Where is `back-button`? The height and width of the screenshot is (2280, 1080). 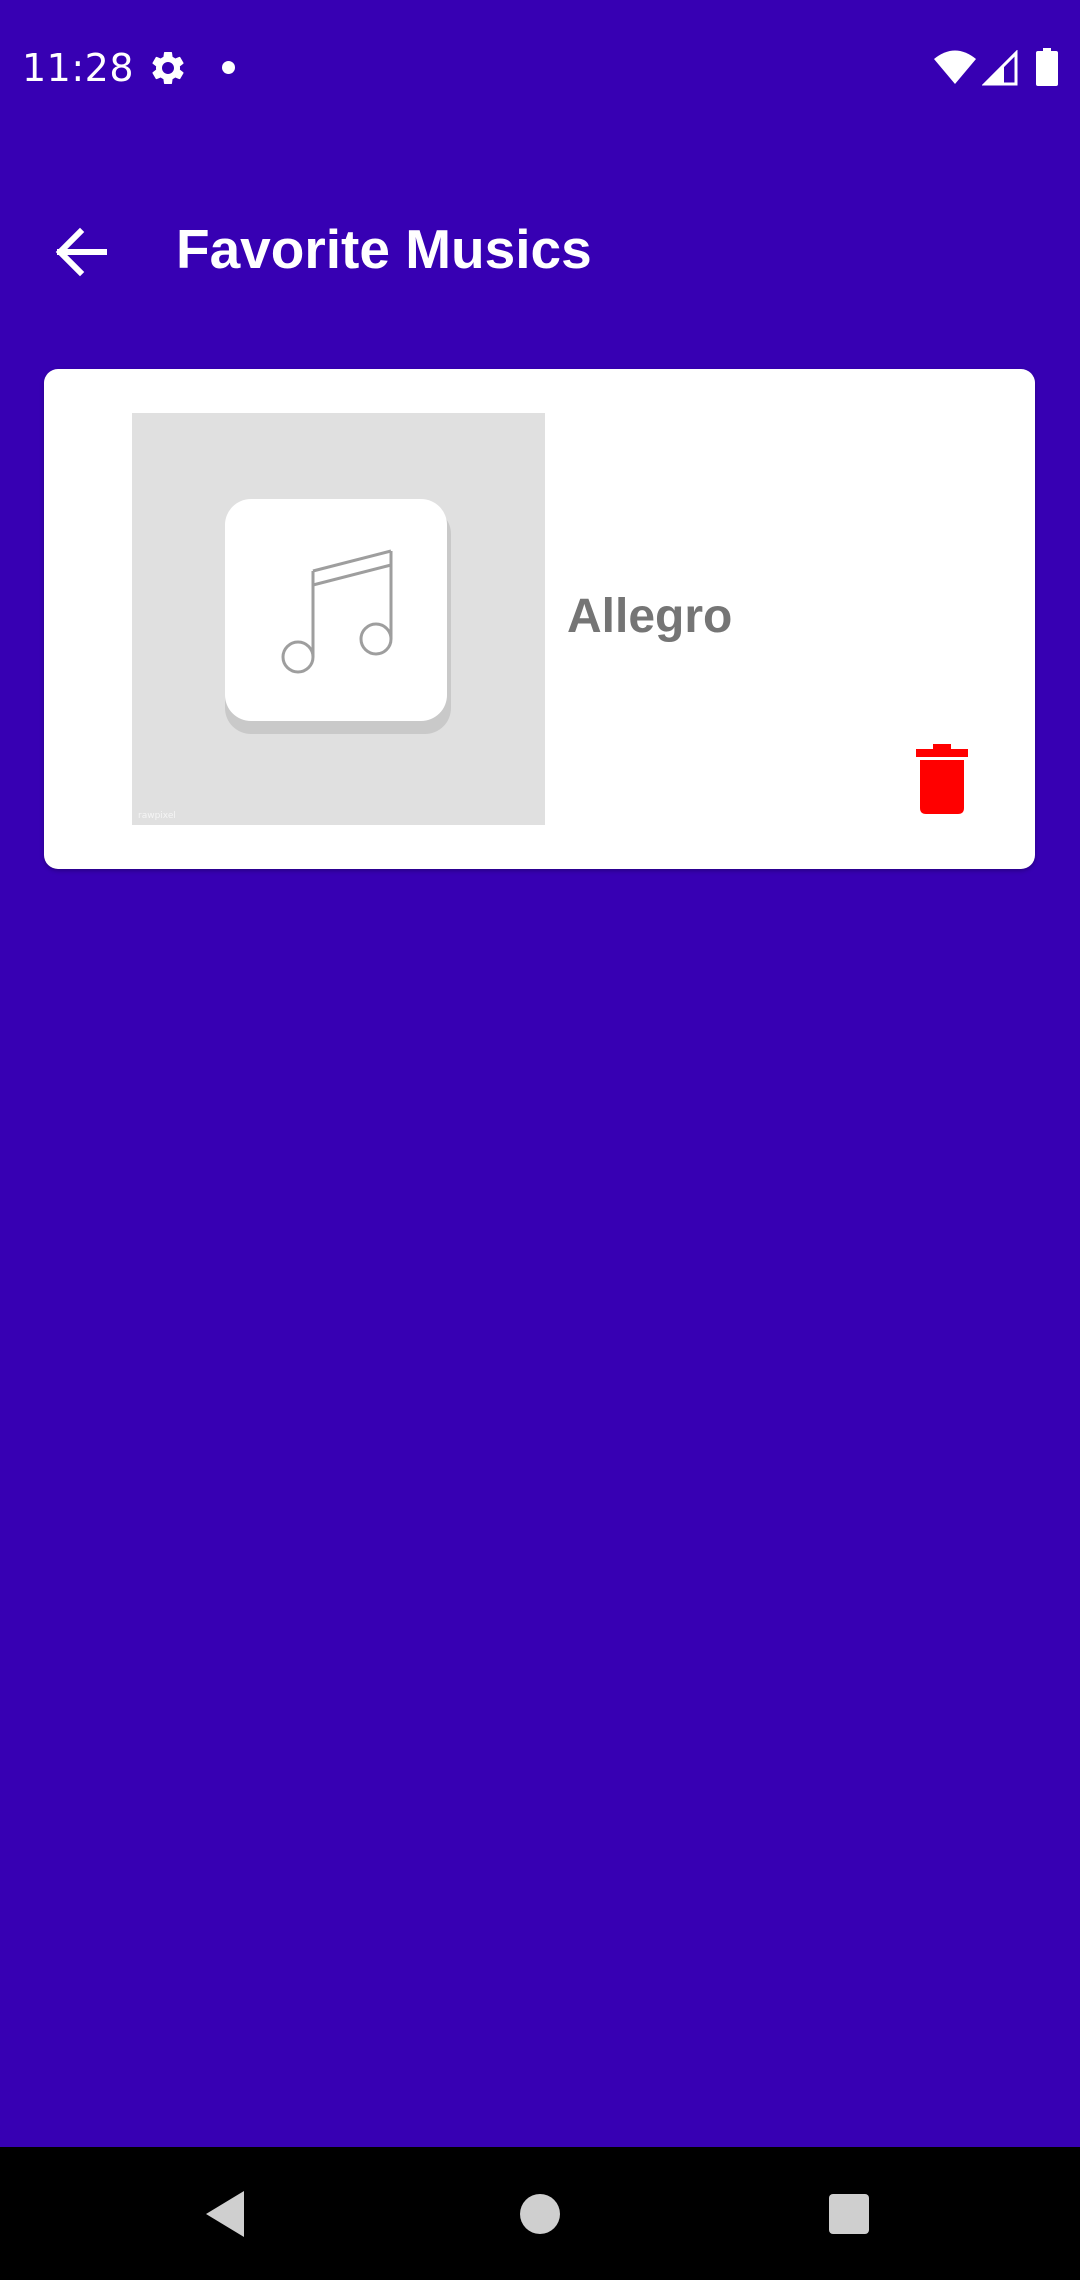 back-button is located at coordinates (82, 252).